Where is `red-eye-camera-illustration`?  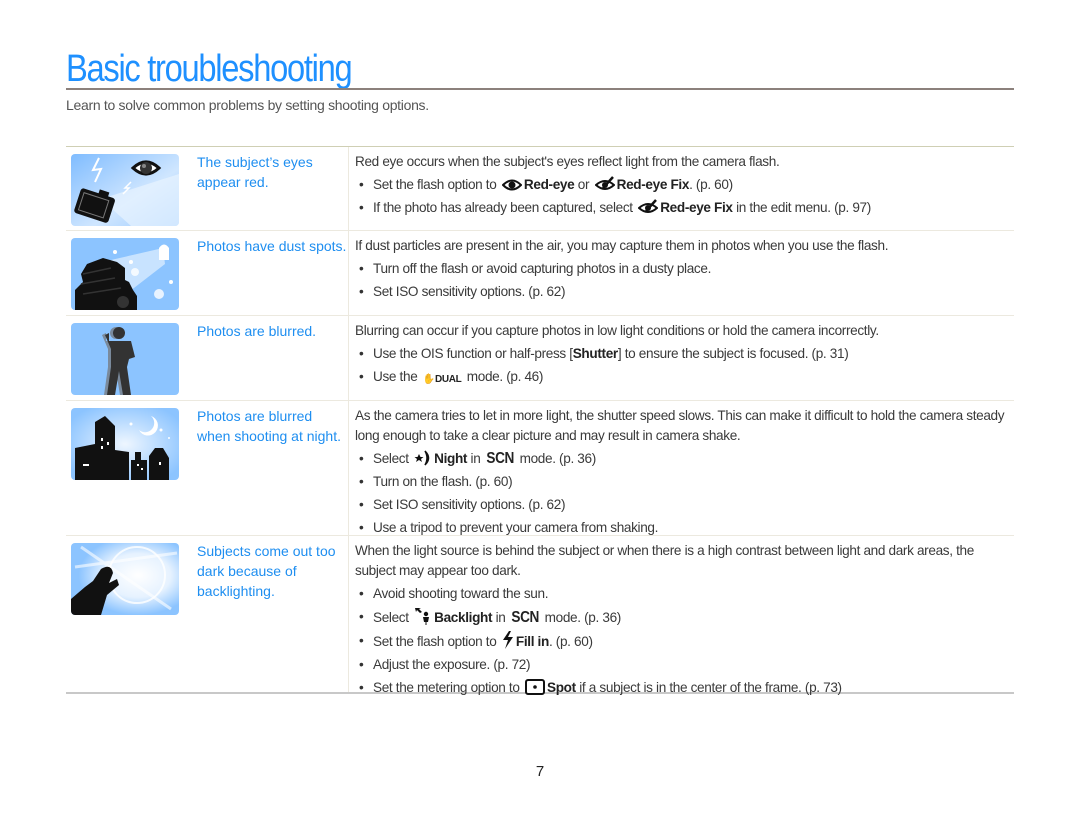
red-eye-camera-illustration is located at coordinates (125, 190).